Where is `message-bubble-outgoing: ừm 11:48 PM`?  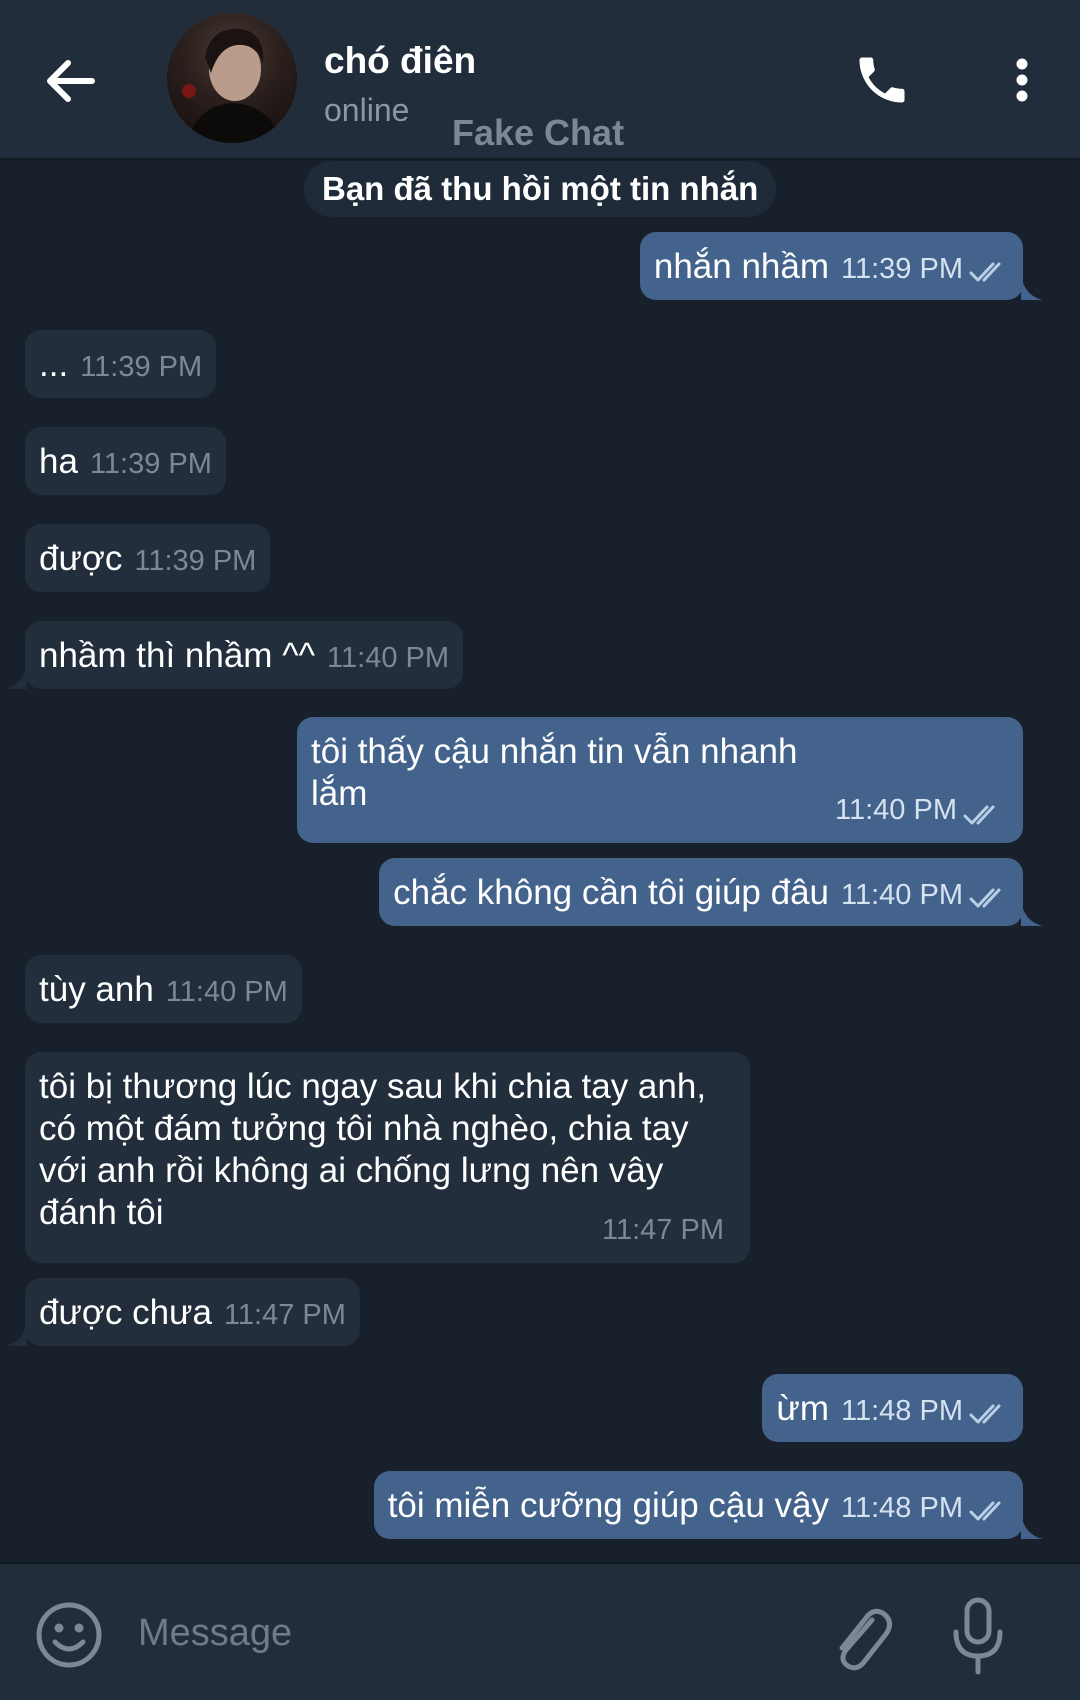
message-bubble-outgoing: ừm 11:48 PM is located at coordinates (892, 1408).